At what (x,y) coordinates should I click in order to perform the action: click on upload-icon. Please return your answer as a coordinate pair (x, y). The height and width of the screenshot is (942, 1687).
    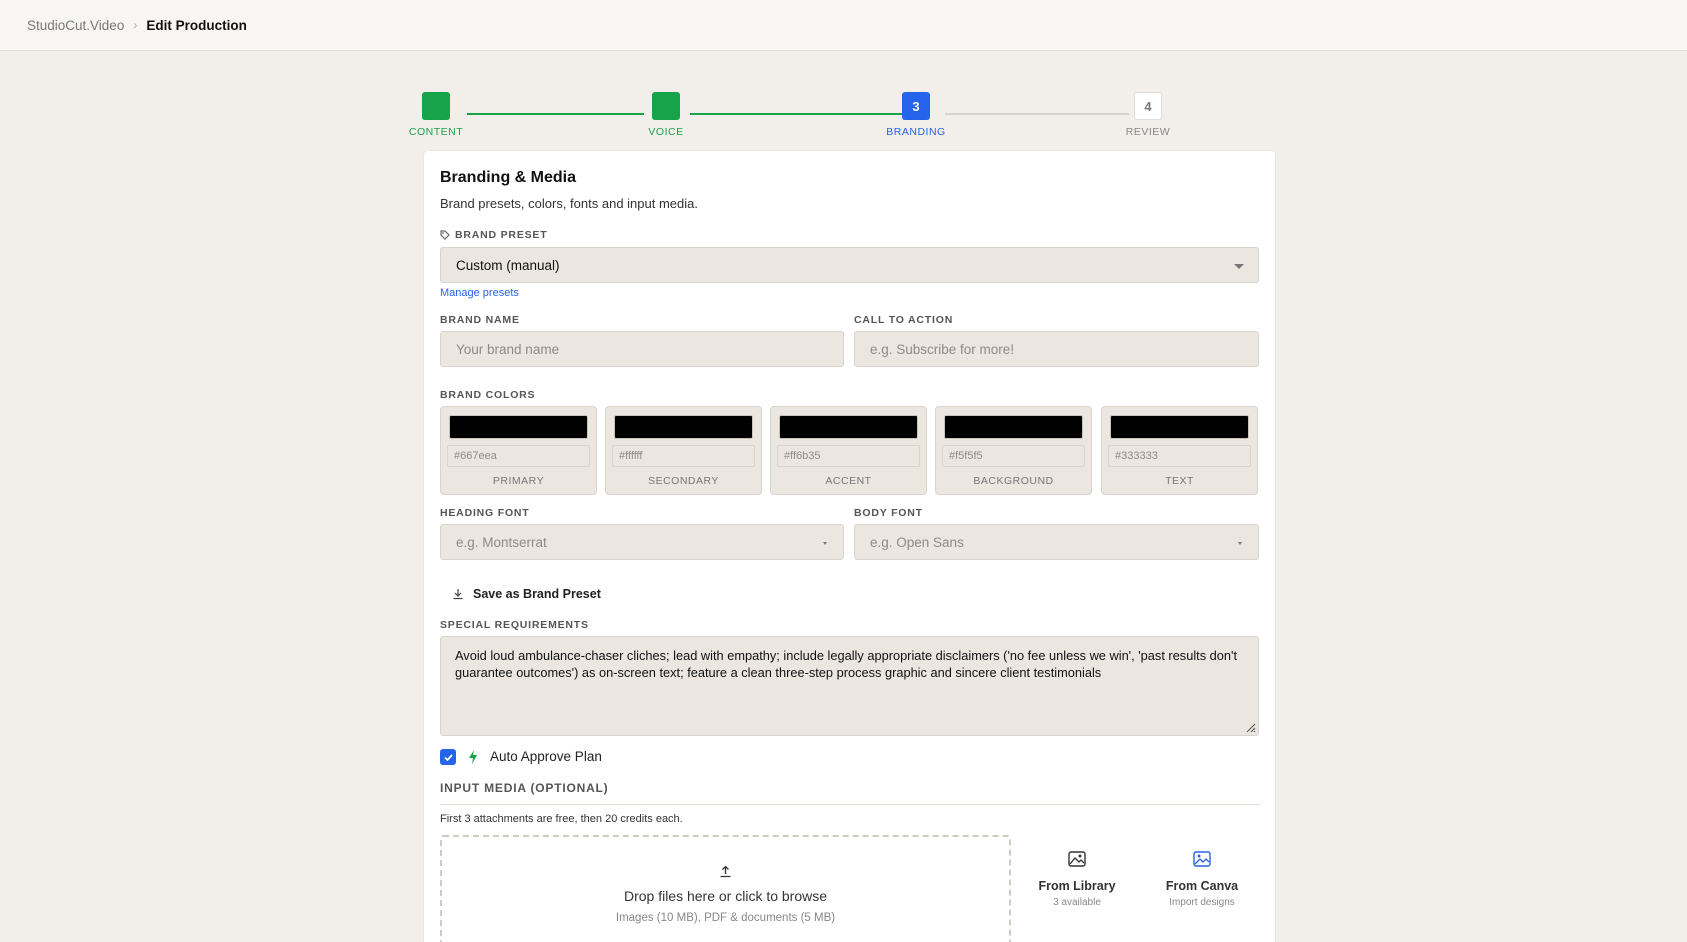
    Looking at the image, I should click on (725, 871).